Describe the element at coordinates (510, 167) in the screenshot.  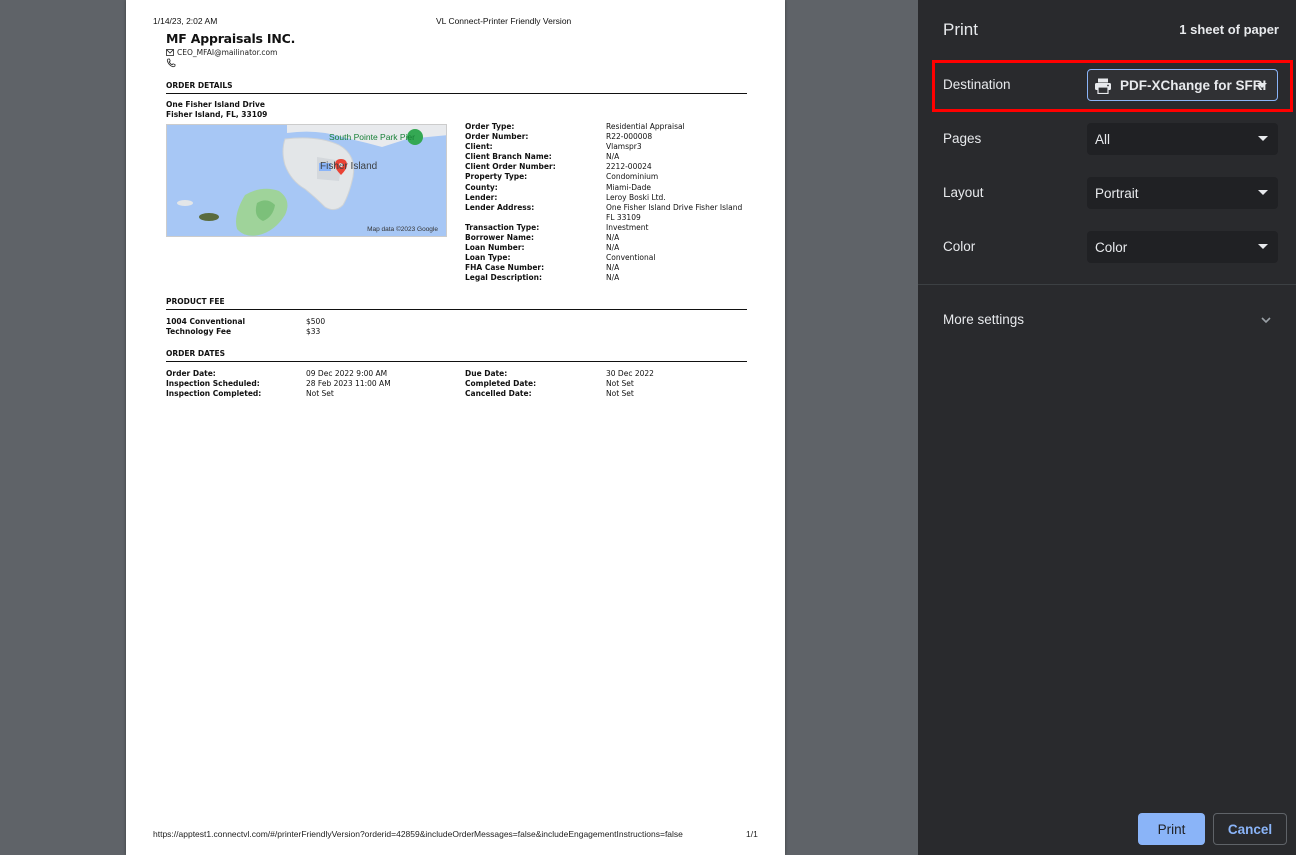
I see `field-key: Client Order Number:` at that location.